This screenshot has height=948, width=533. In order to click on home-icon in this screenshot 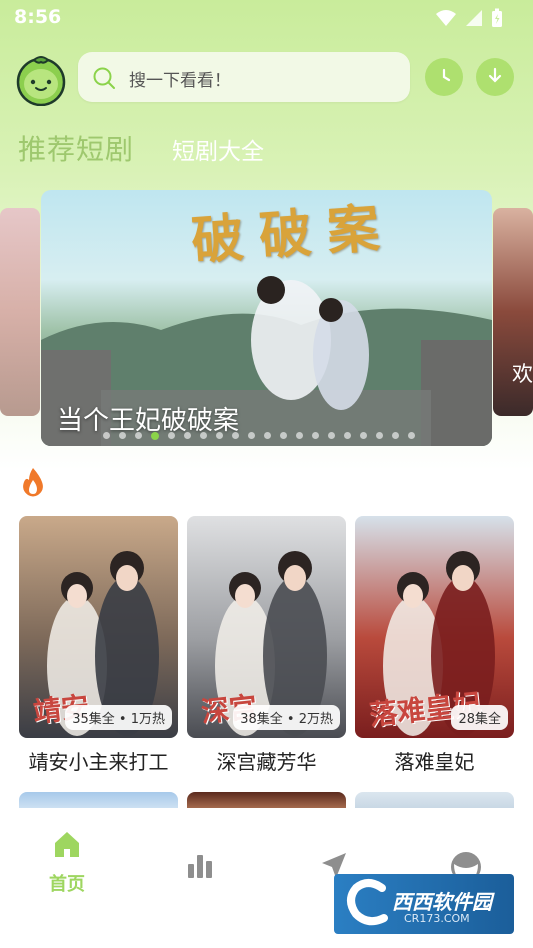, I will do `click(67, 844)`.